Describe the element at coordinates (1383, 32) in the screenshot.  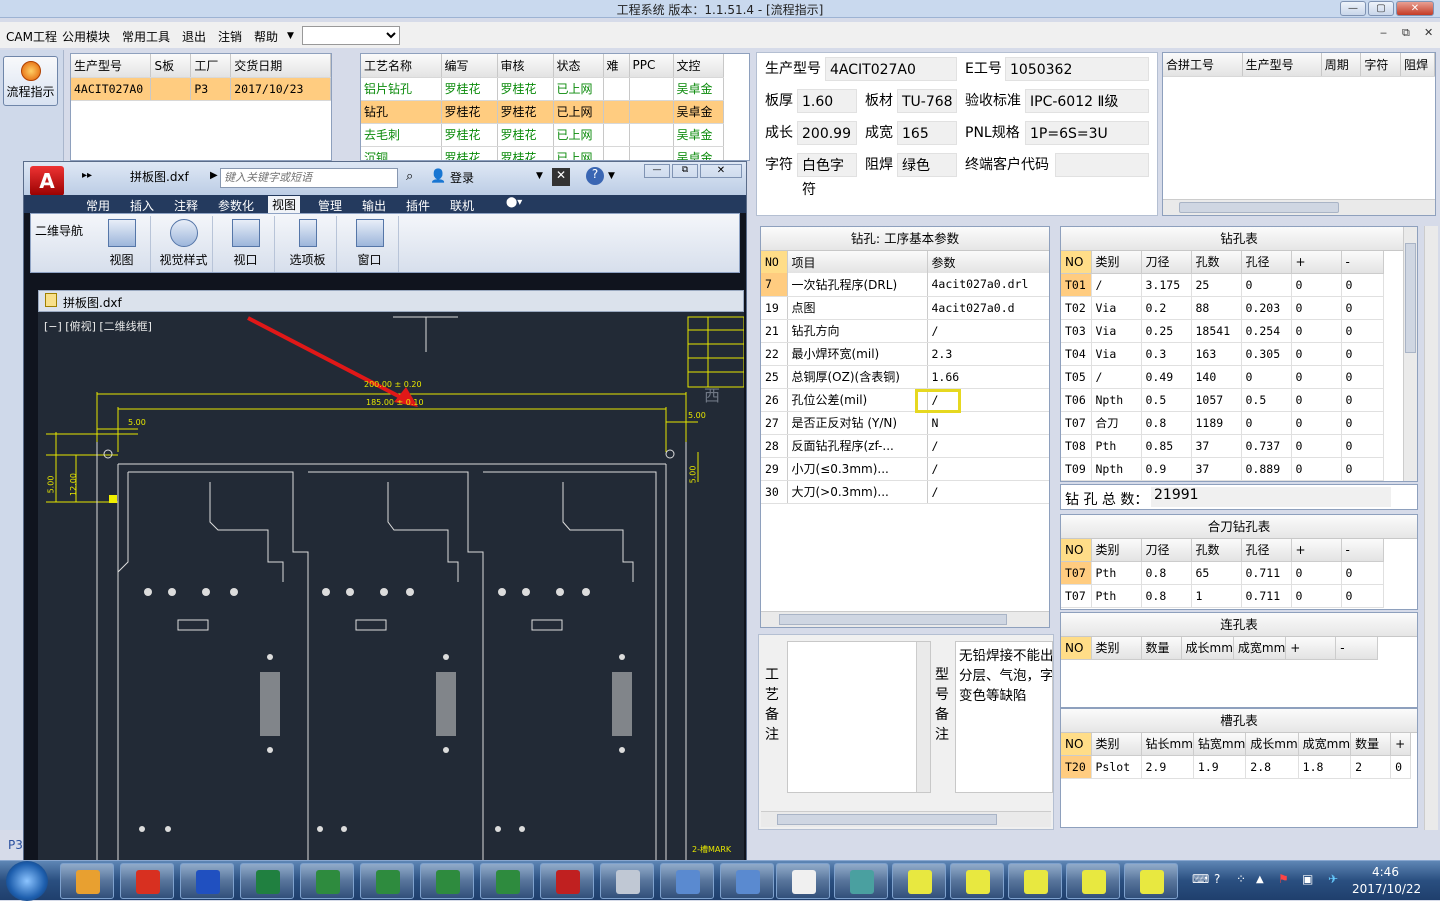
I see `mdi-minimize-button: ‒` at that location.